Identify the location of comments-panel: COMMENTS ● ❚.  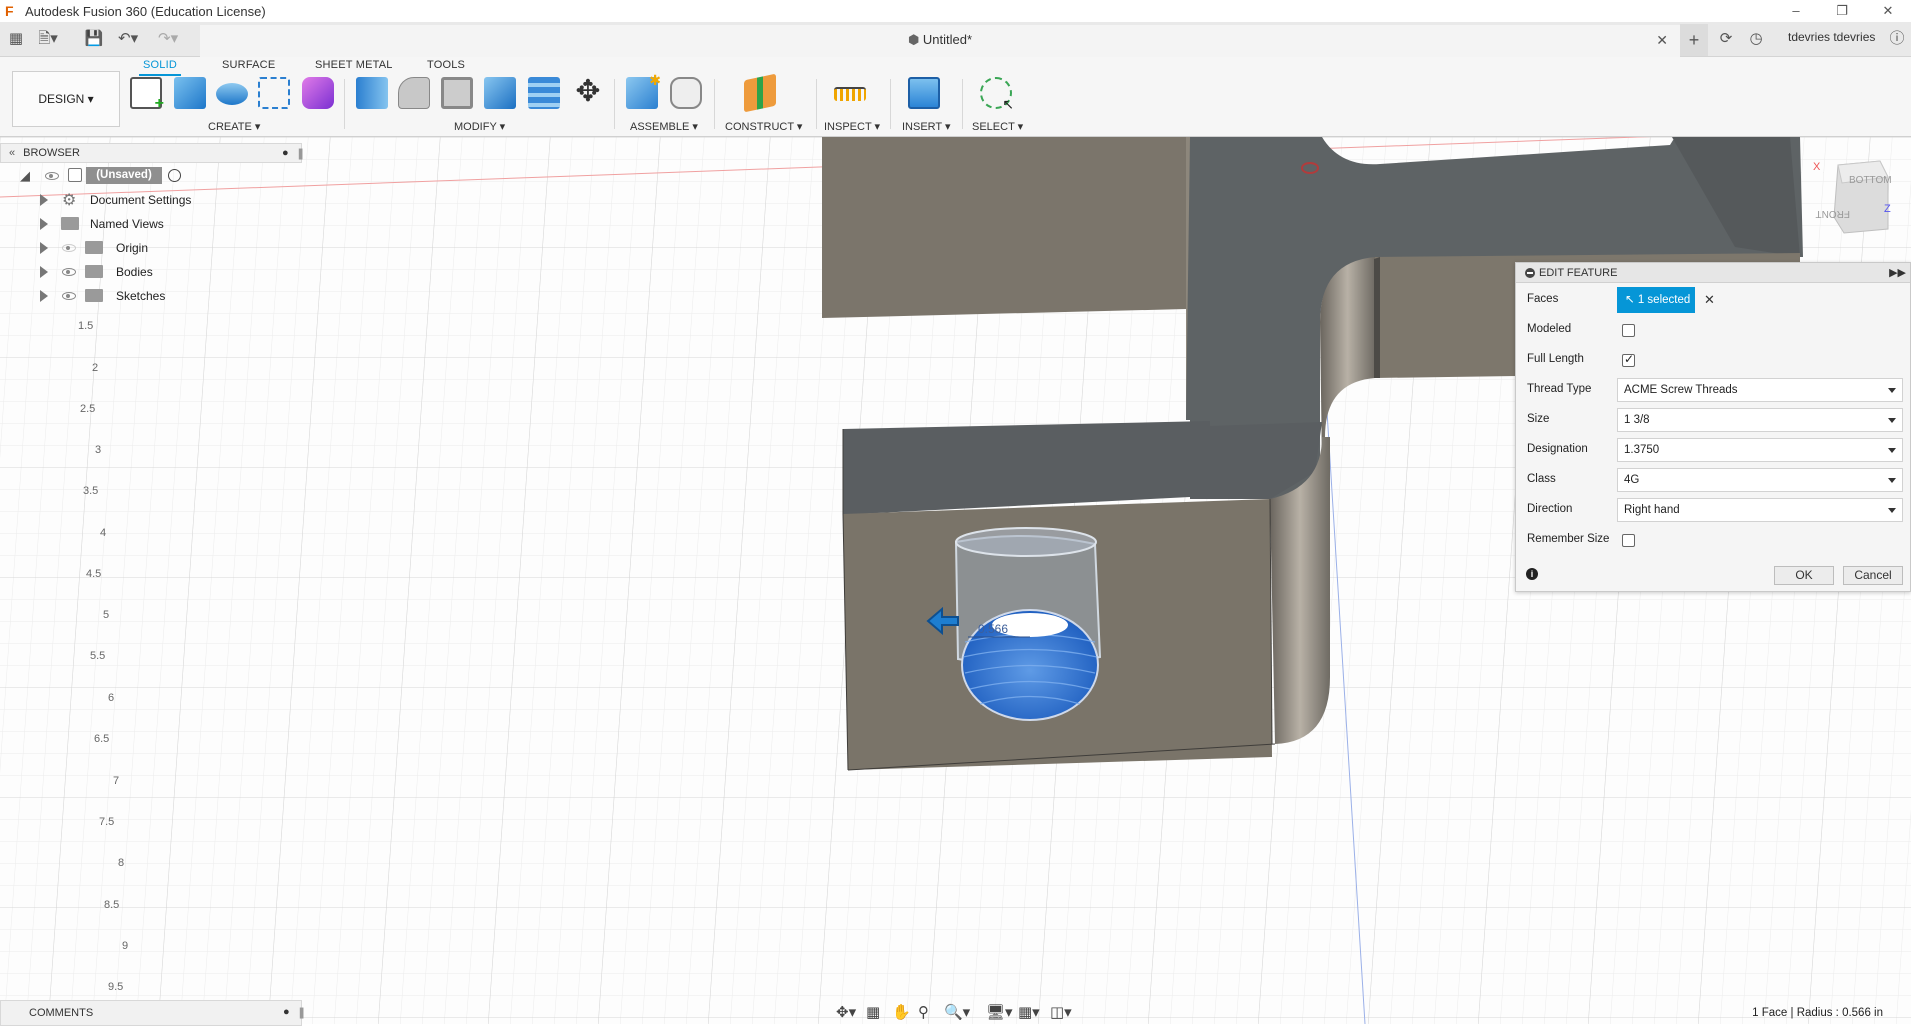
(153, 1013).